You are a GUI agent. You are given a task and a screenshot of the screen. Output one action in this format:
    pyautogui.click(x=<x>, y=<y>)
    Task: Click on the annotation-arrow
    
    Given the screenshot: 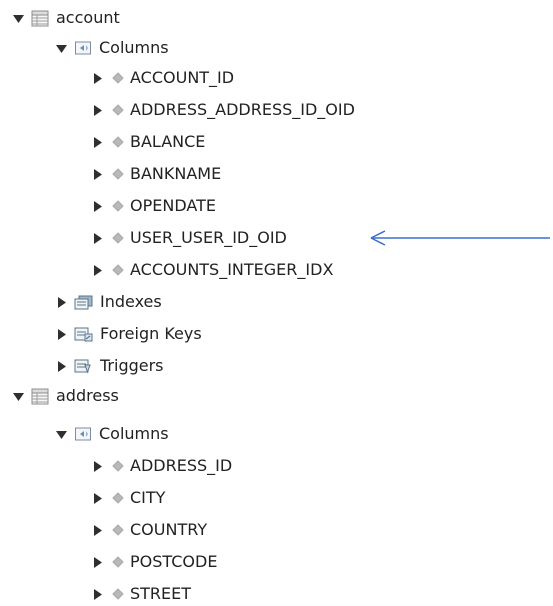 What is the action you would take?
    pyautogui.click(x=460, y=238)
    